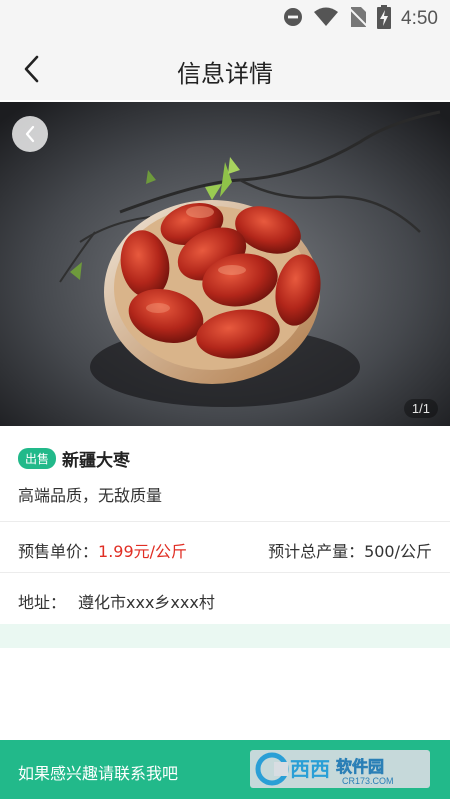  I want to click on gallery-prev-button, so click(30, 134).